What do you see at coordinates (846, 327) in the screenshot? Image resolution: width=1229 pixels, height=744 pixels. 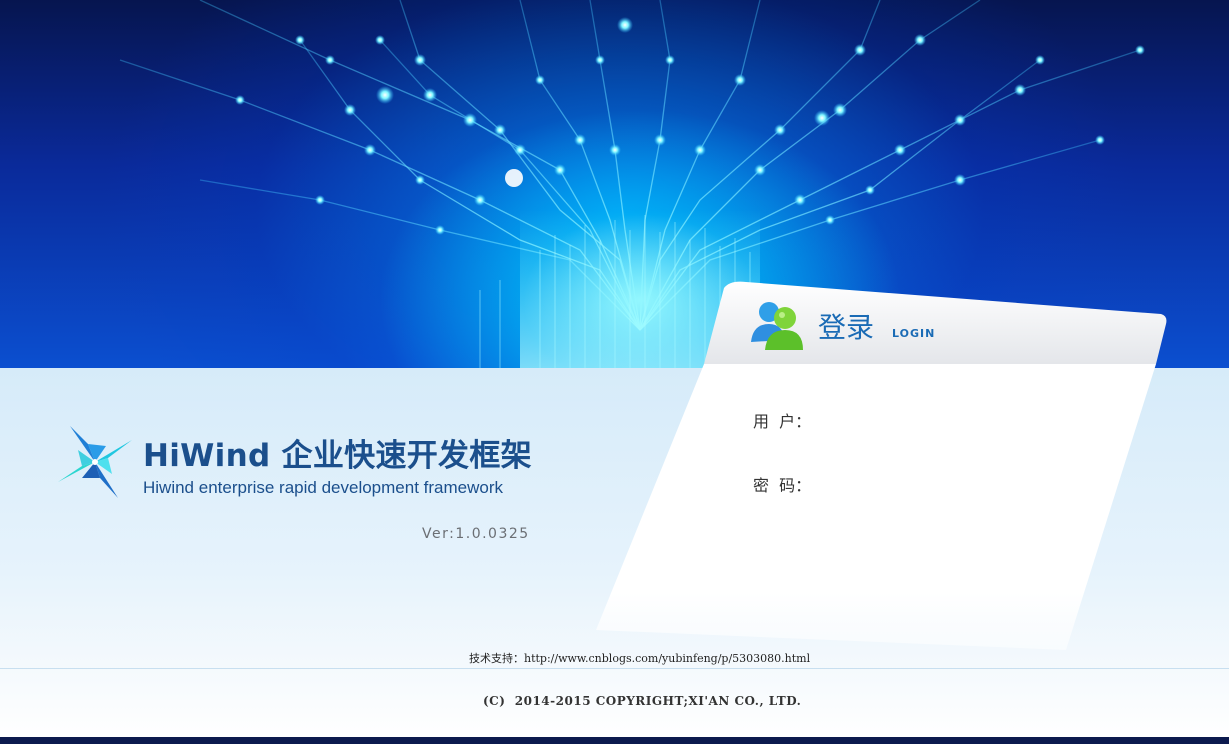 I see `login-title: 登录` at bounding box center [846, 327].